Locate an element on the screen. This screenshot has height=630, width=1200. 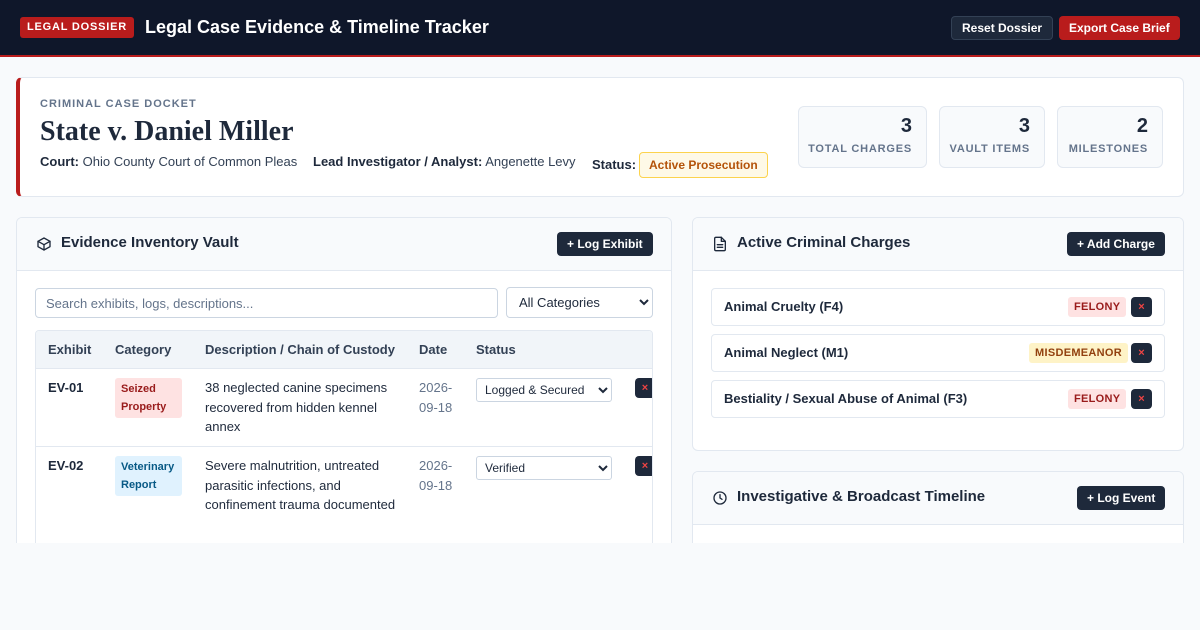
panel-title: Active Criminal Charges is located at coordinates (824, 242).